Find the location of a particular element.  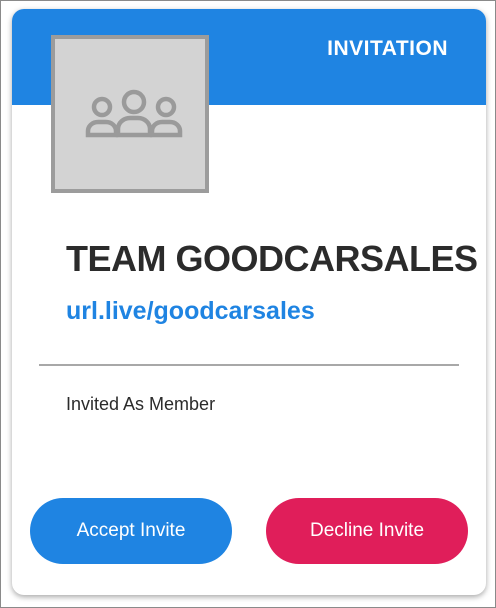

invitation-label: INVITATION is located at coordinates (387, 48).